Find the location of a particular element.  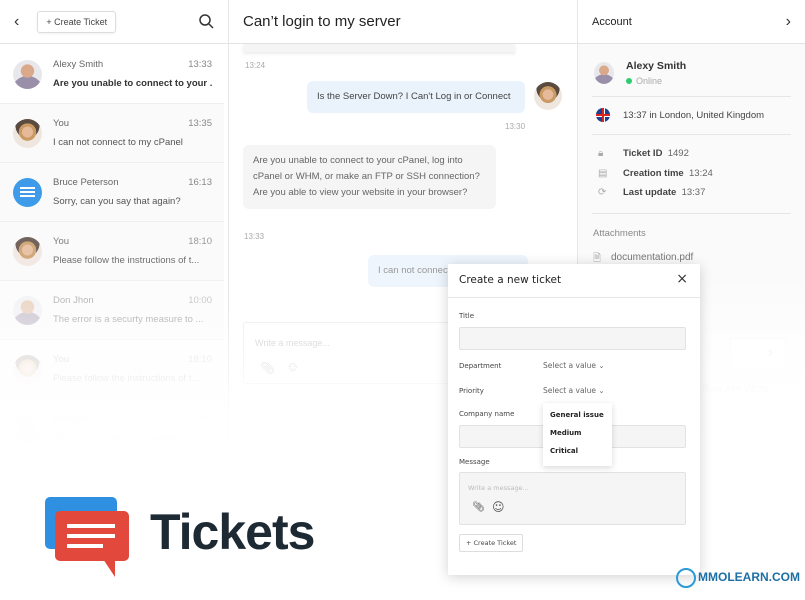

create-ticket-submit: + Create Ticket is located at coordinates (491, 543).